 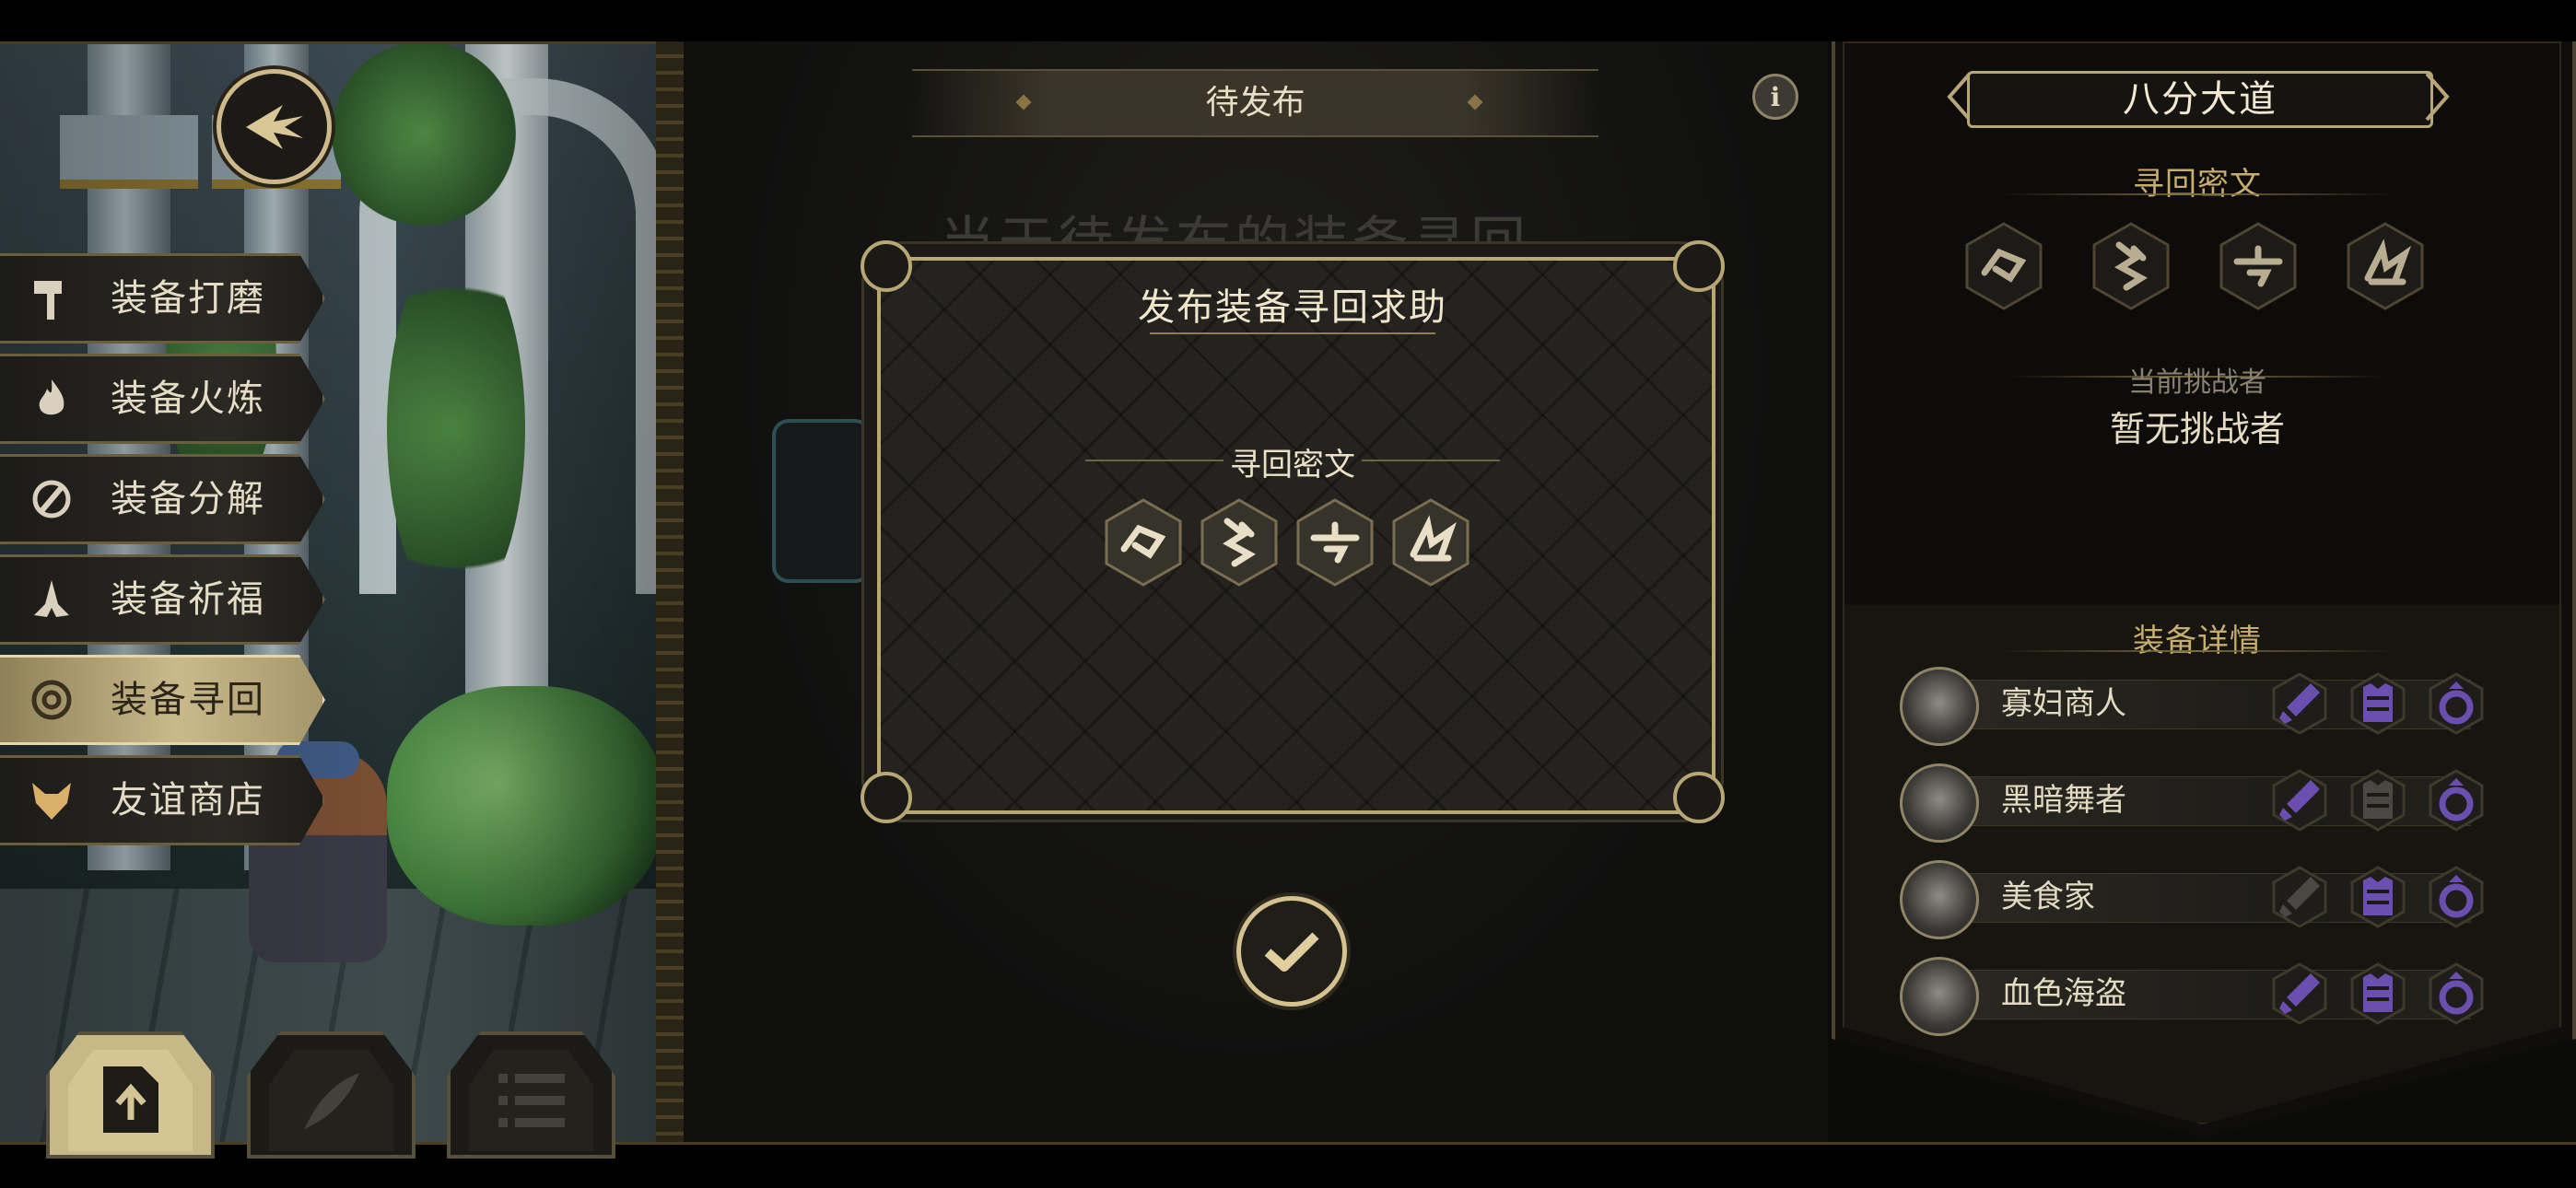 What do you see at coordinates (188, 800) in the screenshot?
I see `menu-label: 友谊商店` at bounding box center [188, 800].